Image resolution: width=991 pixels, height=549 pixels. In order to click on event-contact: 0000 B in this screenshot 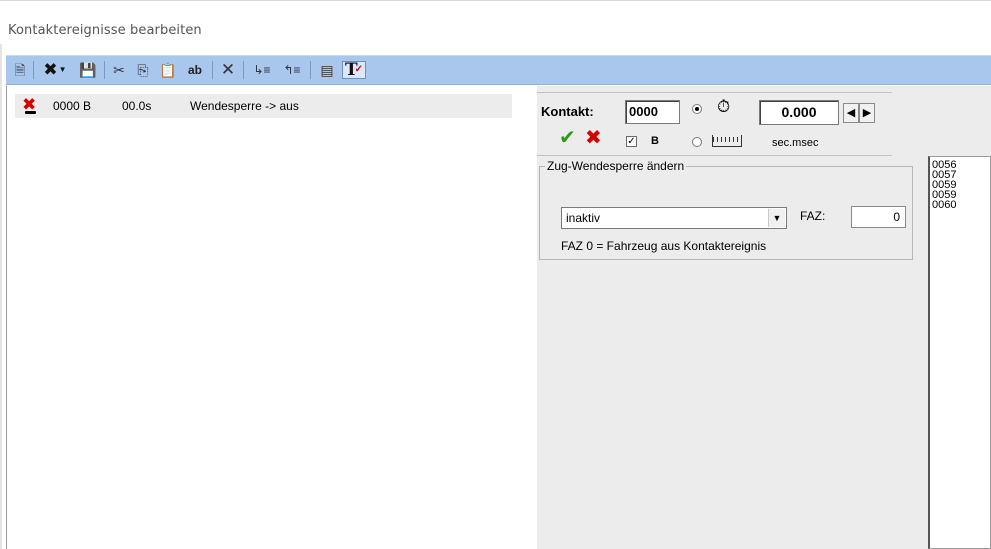, I will do `click(72, 106)`.